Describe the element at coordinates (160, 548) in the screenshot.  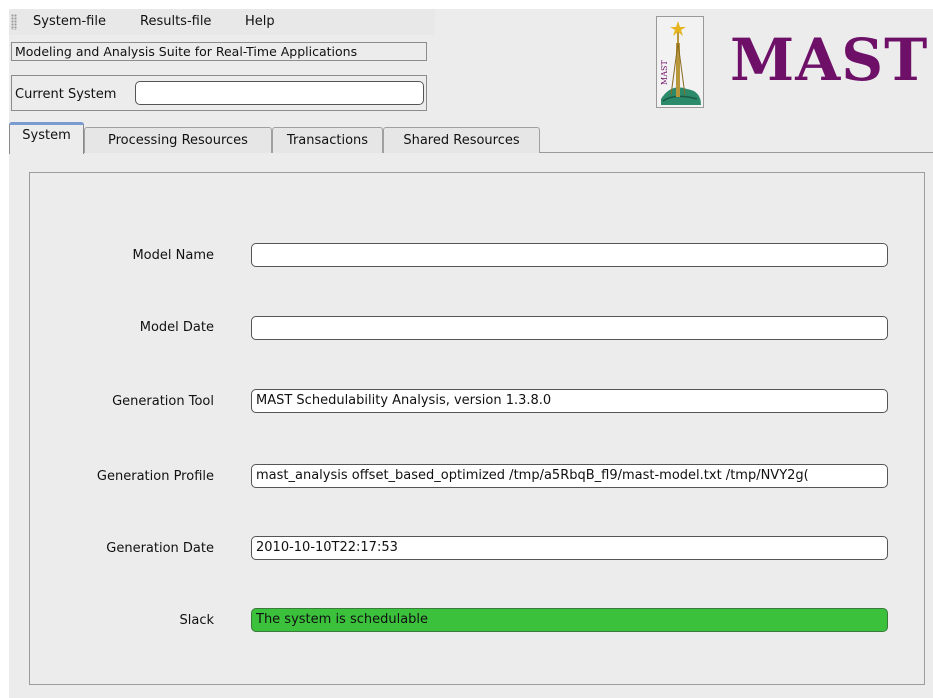
I see `generation-date-label: Generation Date` at that location.